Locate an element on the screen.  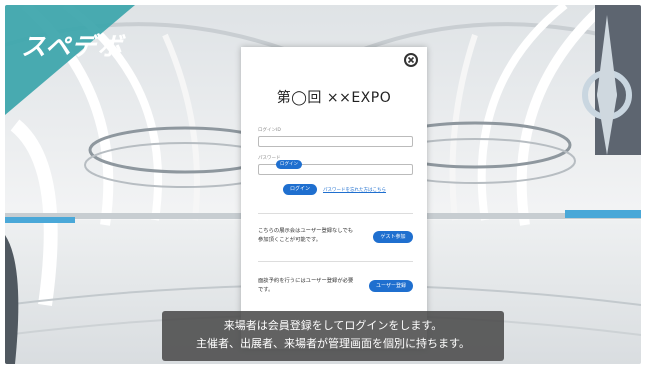
guest-description: こちらの展示会はユーザー登録なしでも参加頂くことが可能です。 is located at coordinates (306, 235).